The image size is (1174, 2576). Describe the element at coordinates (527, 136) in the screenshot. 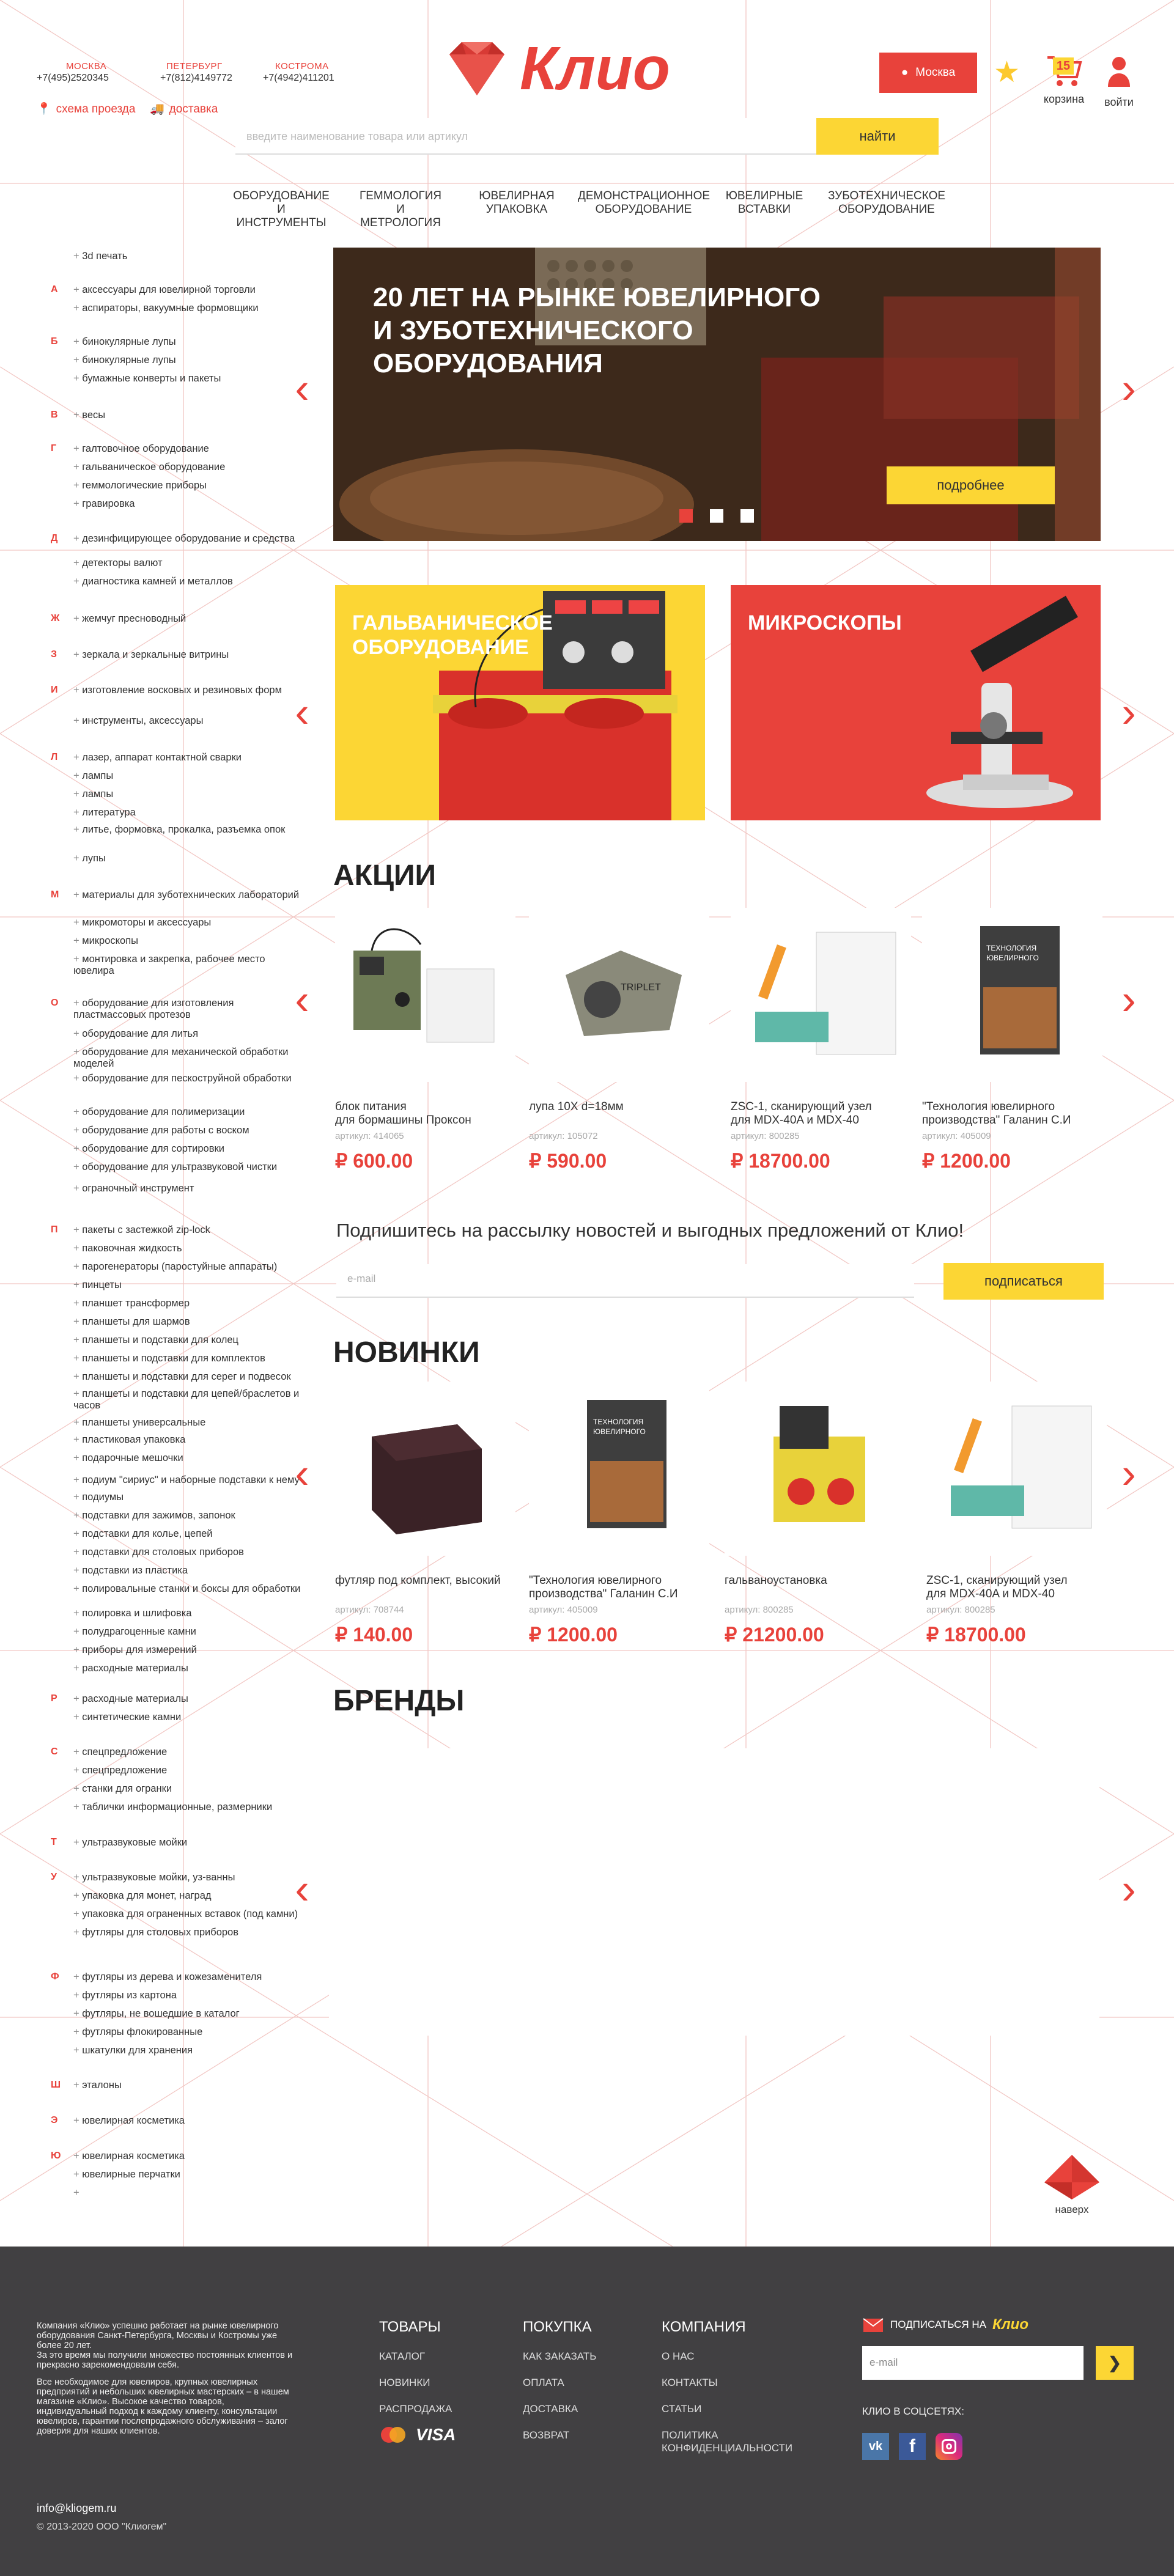

I see `search-input: введите наименование товара или артикул` at that location.